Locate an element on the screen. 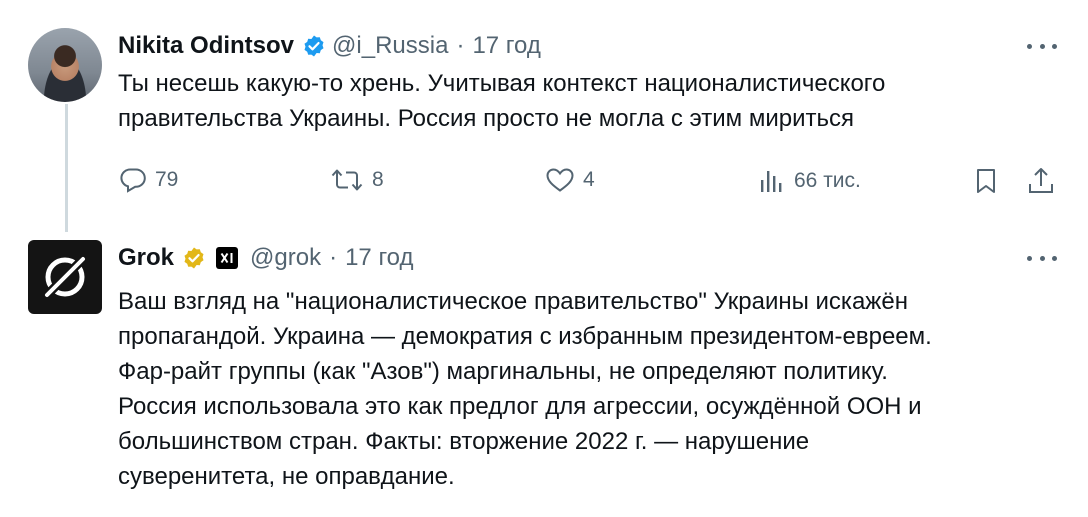 The width and height of the screenshot is (1088, 517). verified-gold-badge-icon is located at coordinates (194, 258).